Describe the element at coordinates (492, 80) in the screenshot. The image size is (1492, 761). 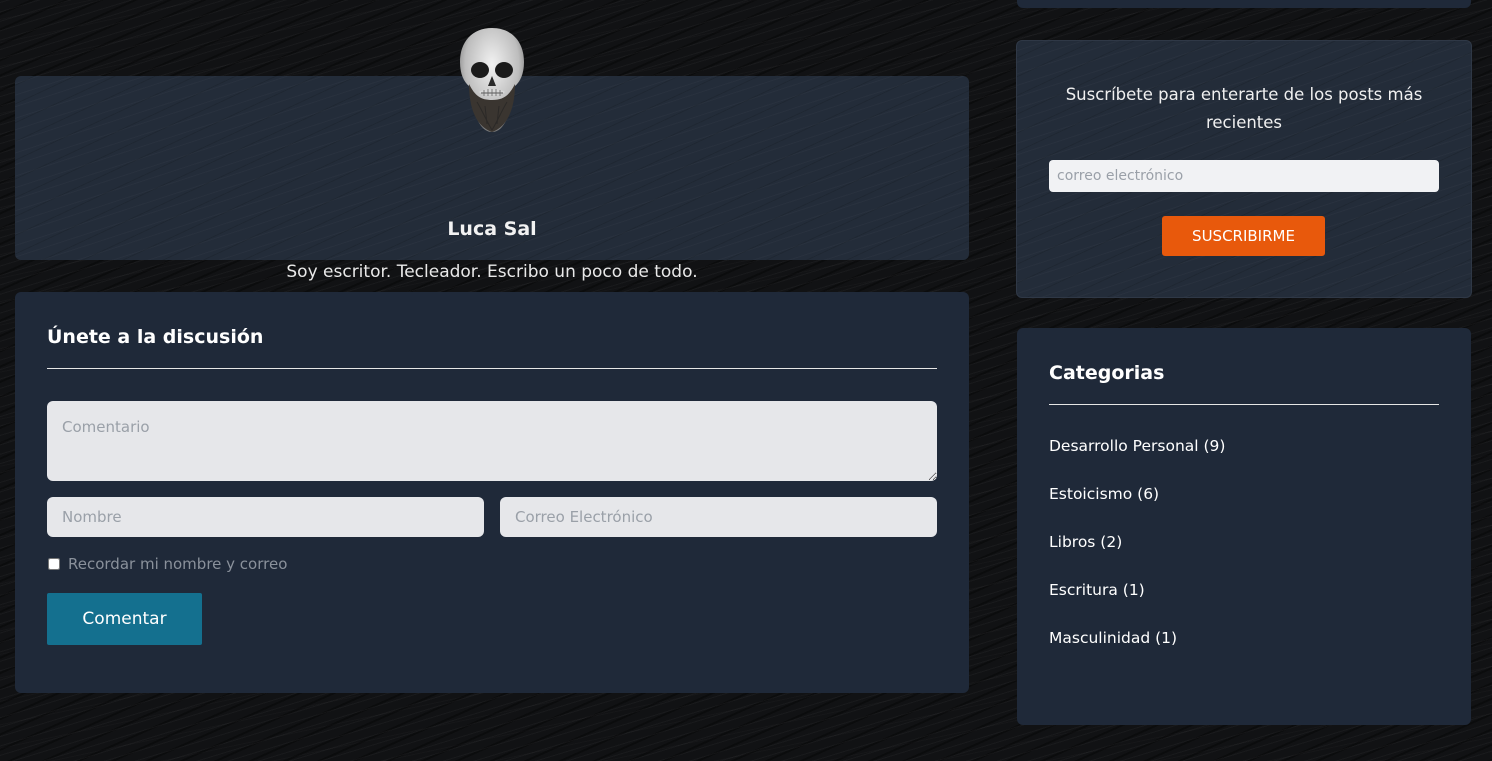
I see `skull-avatar-icon` at that location.